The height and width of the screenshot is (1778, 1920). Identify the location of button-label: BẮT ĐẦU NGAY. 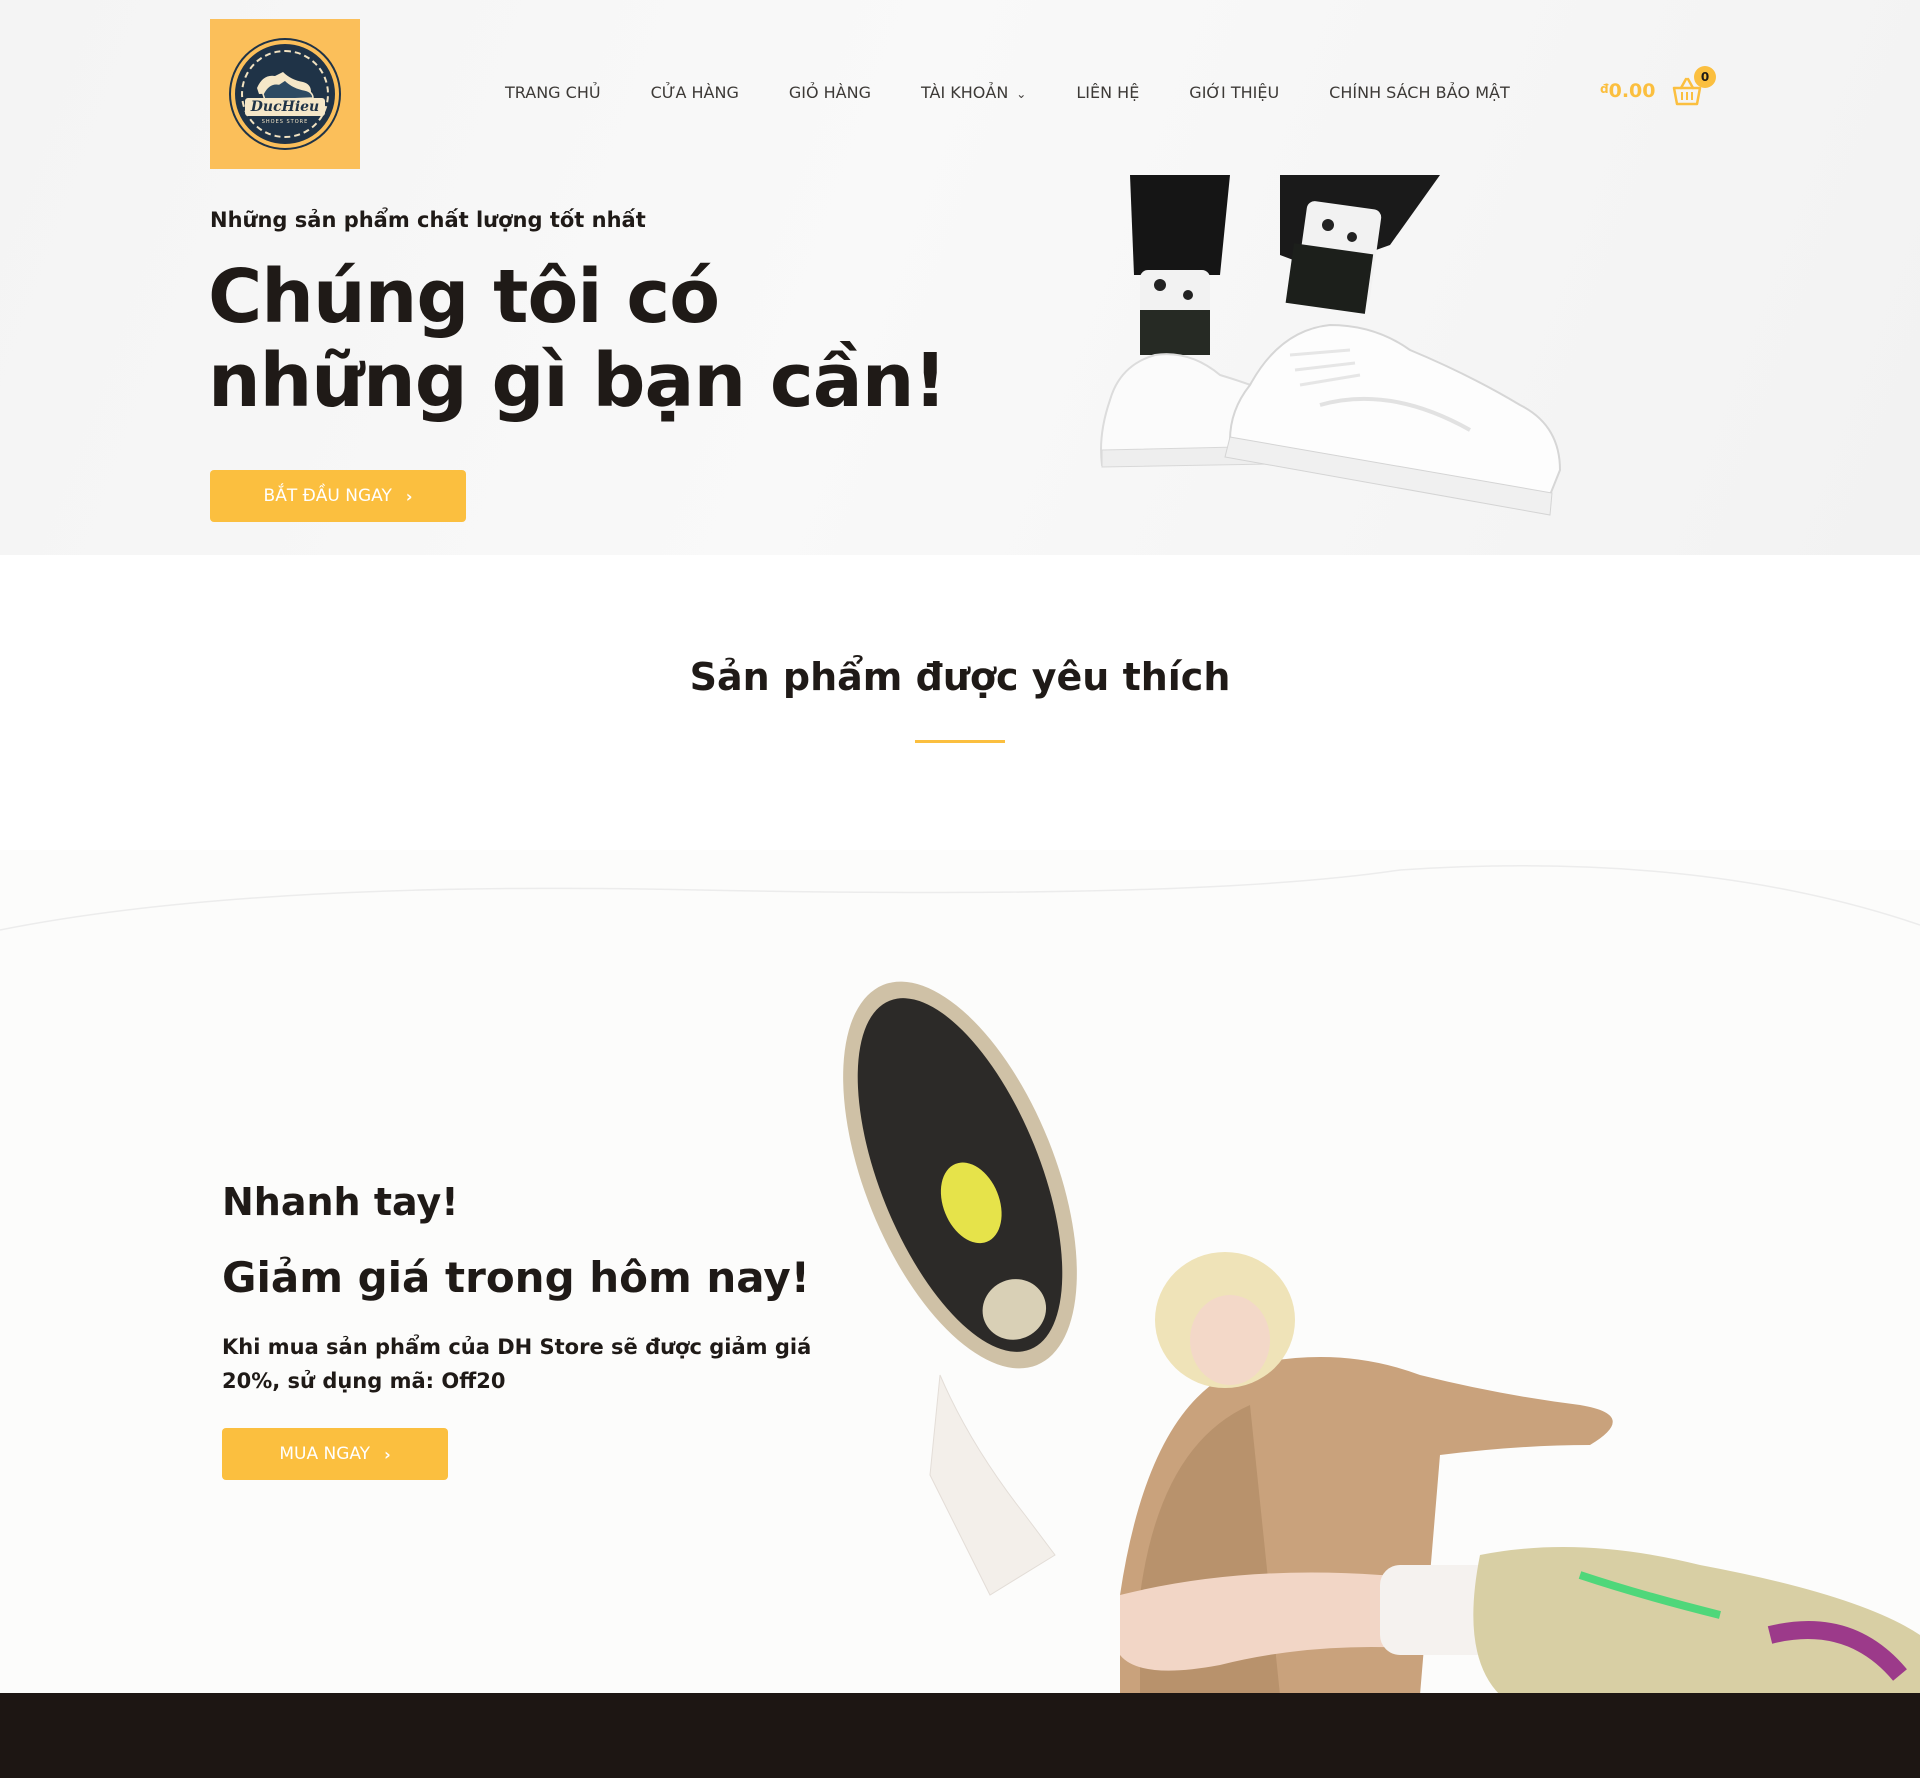
(327, 496).